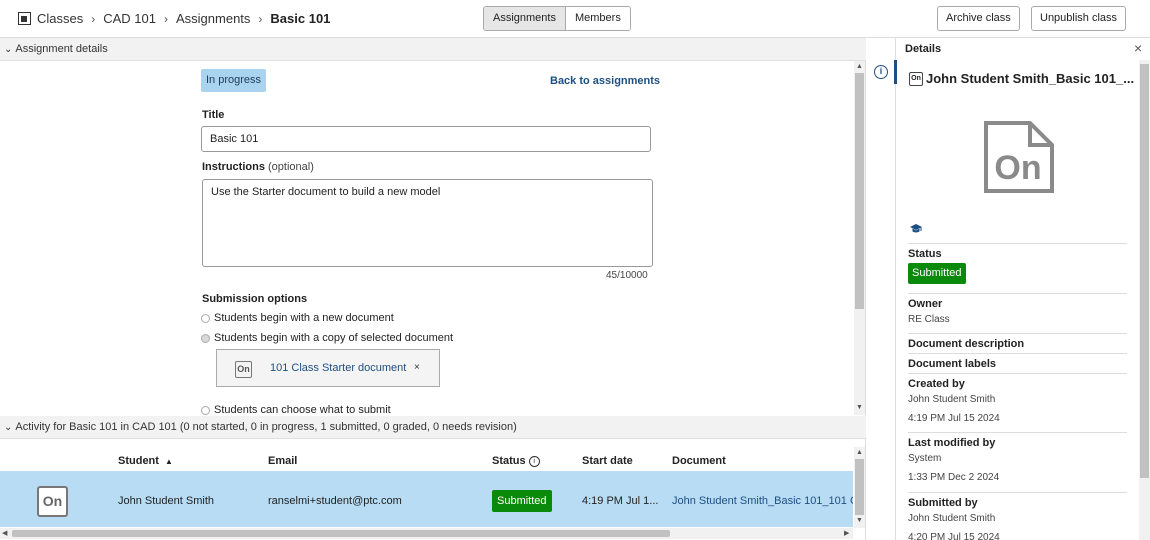  Describe the element at coordinates (1017, 361) in the screenshot. I see `labels-section: Document labels` at that location.